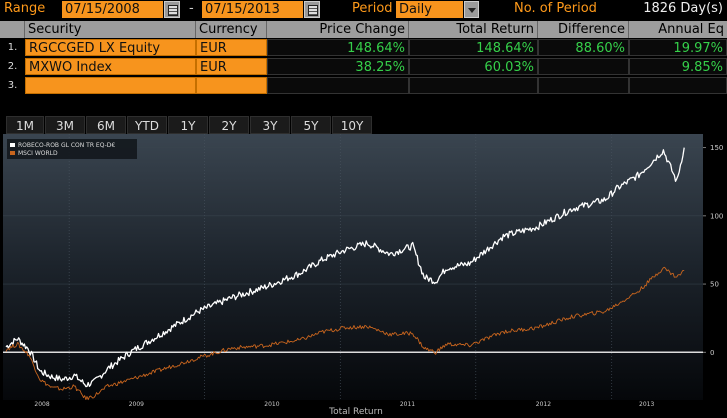  I want to click on difference-value: 88.60%, so click(583, 47).